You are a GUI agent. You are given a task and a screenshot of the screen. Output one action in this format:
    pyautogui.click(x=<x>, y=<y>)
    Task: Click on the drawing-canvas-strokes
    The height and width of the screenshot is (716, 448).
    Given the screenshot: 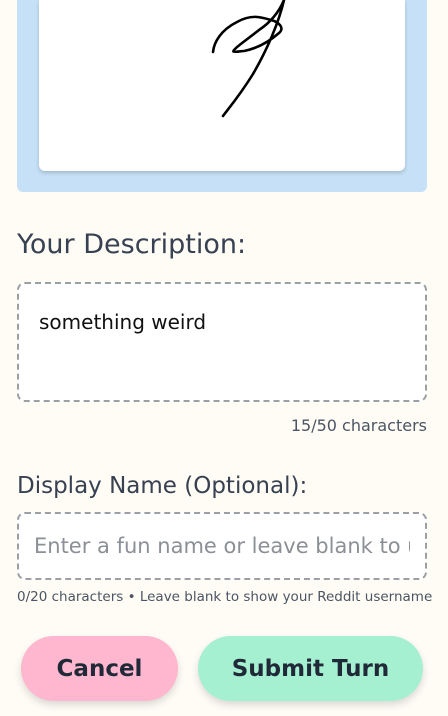 What is the action you would take?
    pyautogui.click(x=248, y=59)
    